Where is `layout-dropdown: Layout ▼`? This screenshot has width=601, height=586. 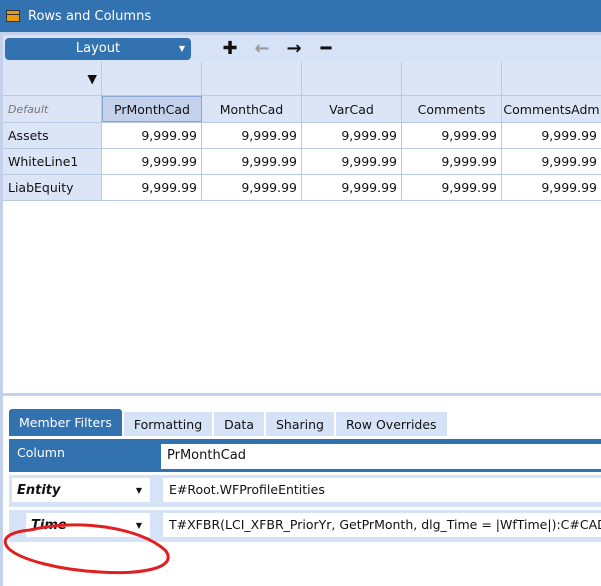
layout-dropdown: Layout ▼ is located at coordinates (98, 48).